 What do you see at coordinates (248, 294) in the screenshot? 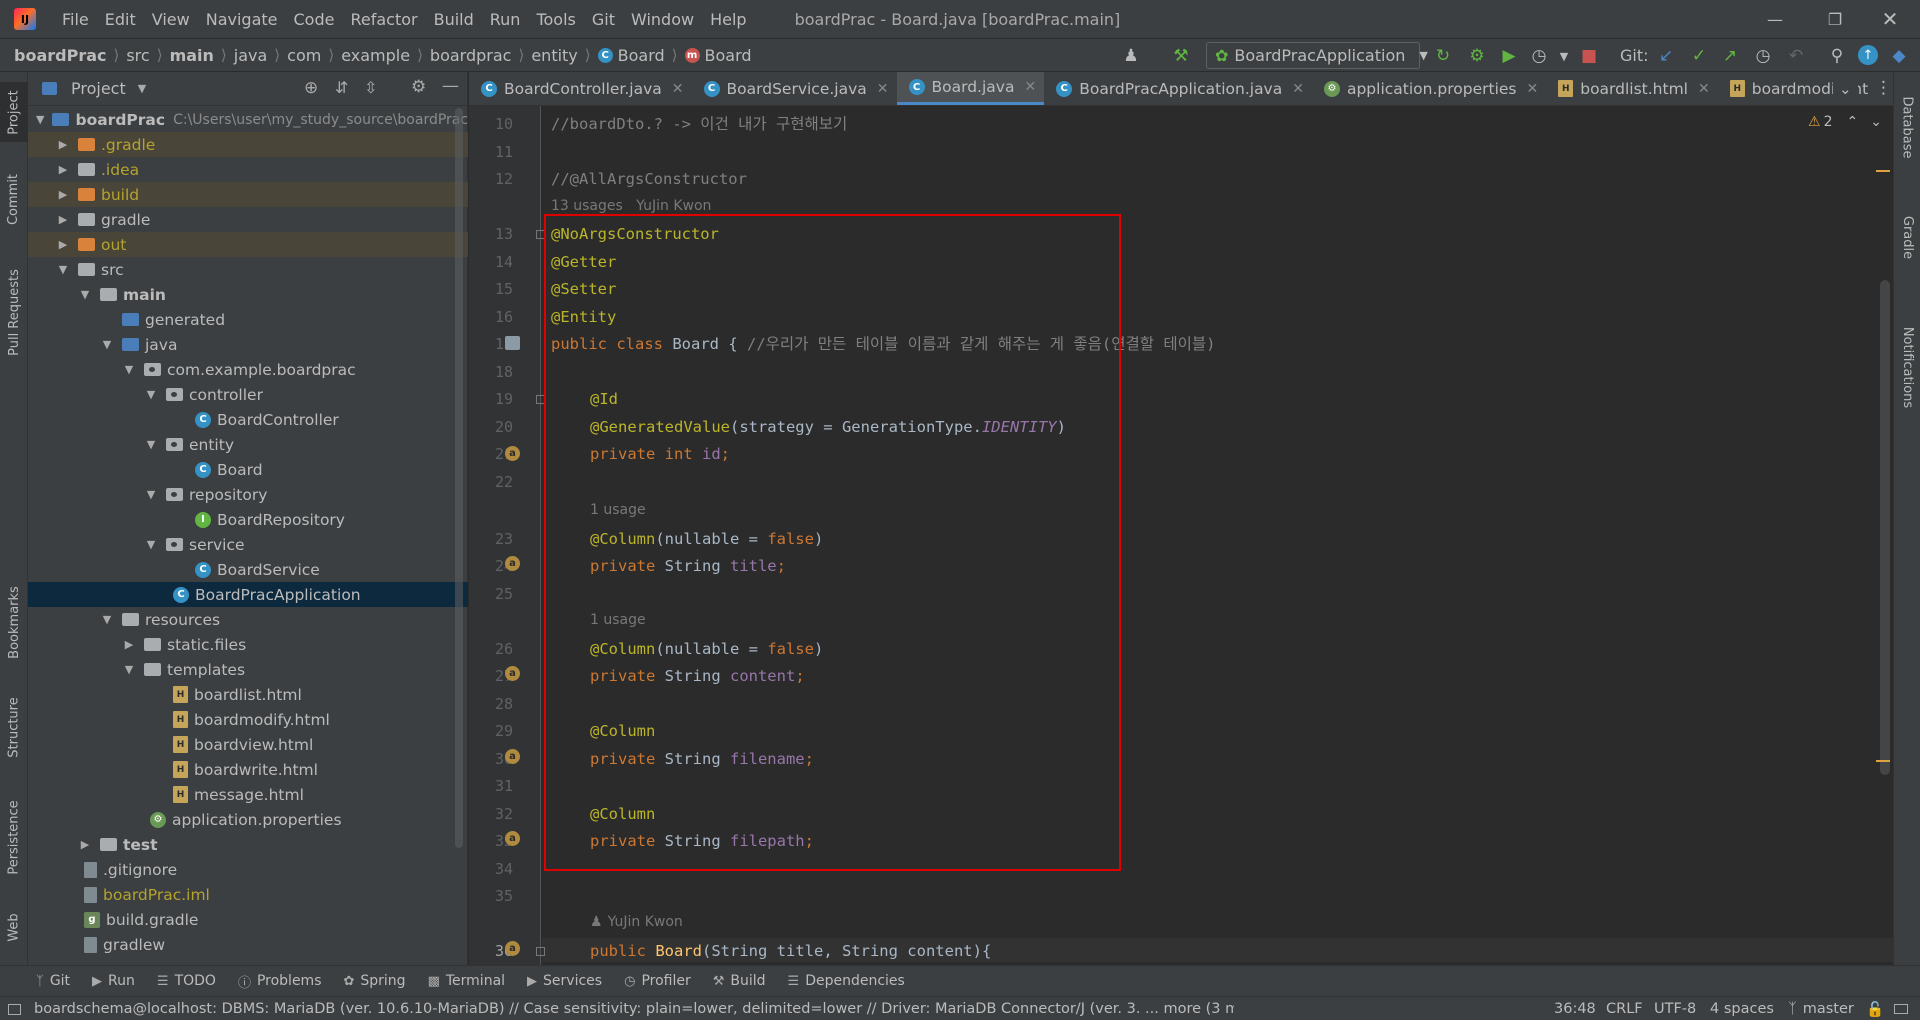
I see `tree-node-main: ▼ main` at bounding box center [248, 294].